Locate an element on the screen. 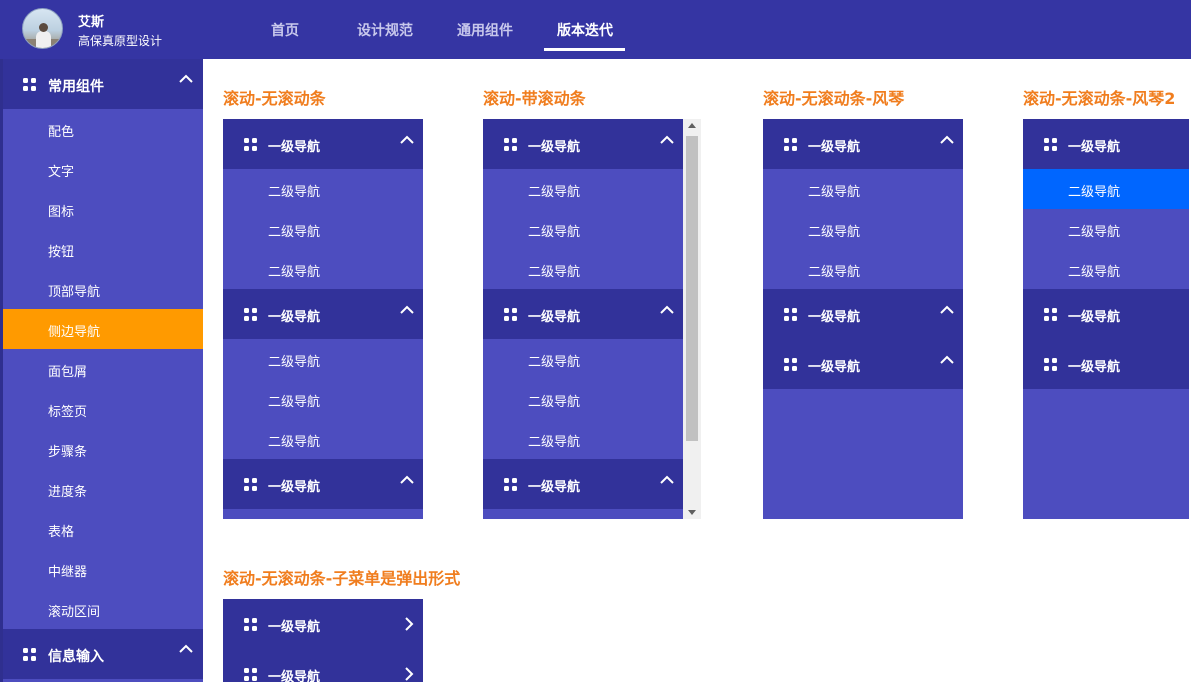  sidebar-item-colors: 配色 is located at coordinates (103, 129).